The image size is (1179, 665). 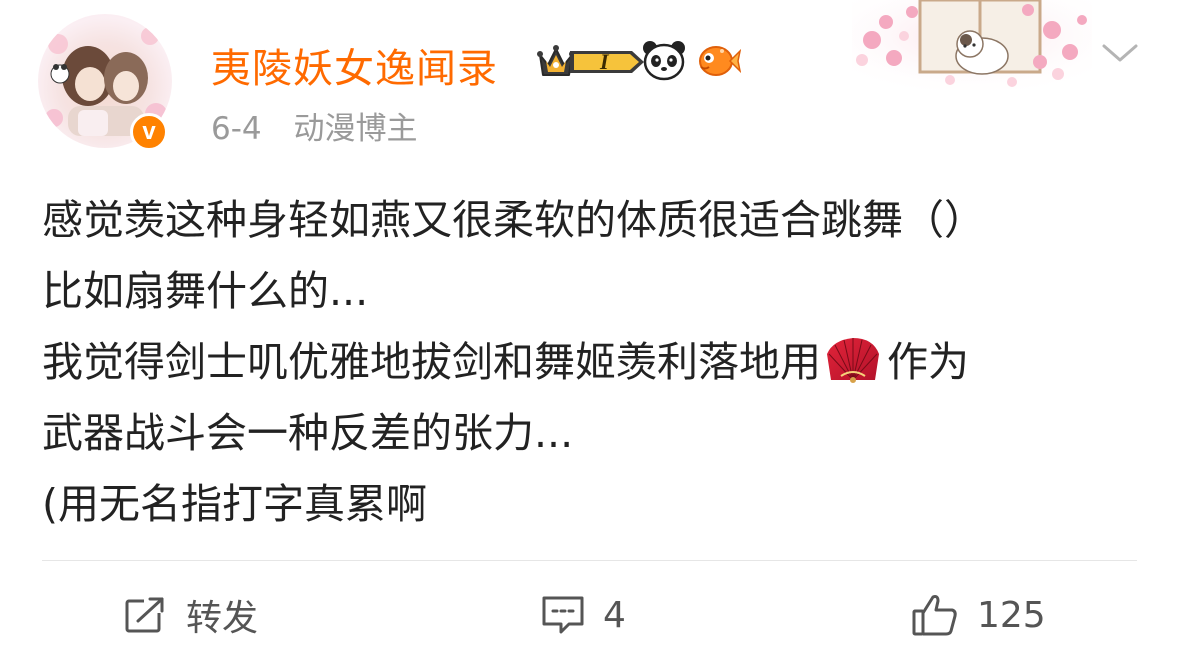 I want to click on thumbs-up-icon, so click(x=935, y=615).